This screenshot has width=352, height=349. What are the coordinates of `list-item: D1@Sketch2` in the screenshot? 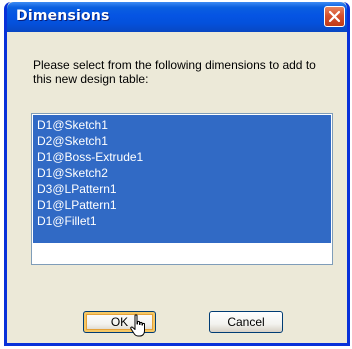 It's located at (182, 173).